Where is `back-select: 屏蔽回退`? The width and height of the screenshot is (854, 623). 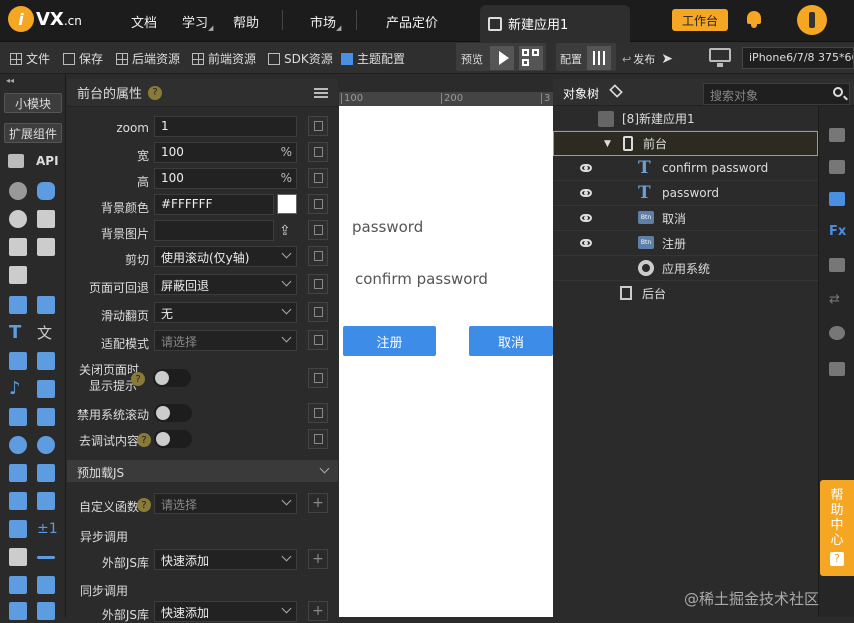 back-select: 屏蔽回退 is located at coordinates (225, 284).